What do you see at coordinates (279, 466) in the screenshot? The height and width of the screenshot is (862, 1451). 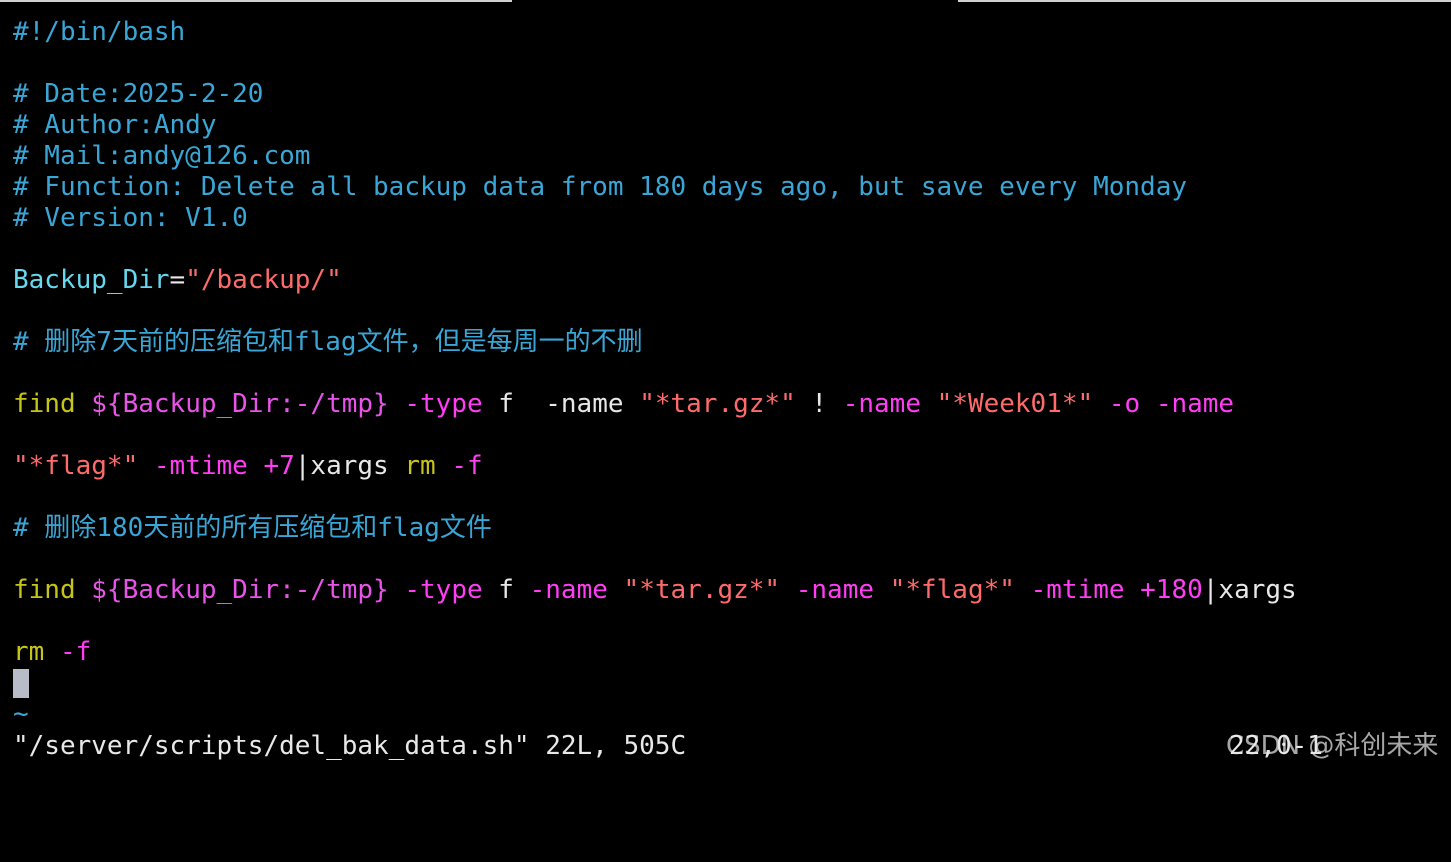 I see `syntax-token-option: +7` at bounding box center [279, 466].